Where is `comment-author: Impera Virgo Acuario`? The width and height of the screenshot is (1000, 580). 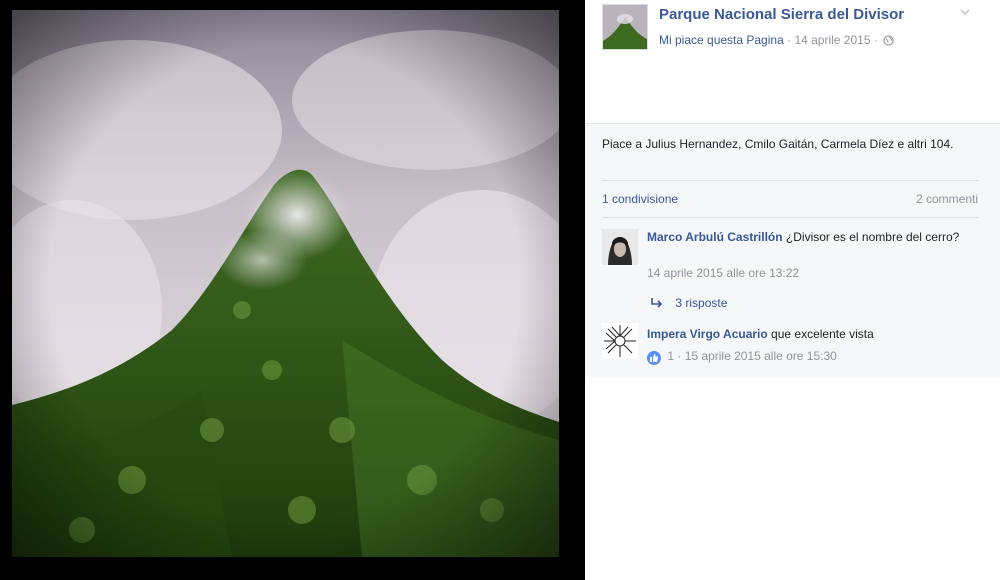
comment-author: Impera Virgo Acuario is located at coordinates (707, 334).